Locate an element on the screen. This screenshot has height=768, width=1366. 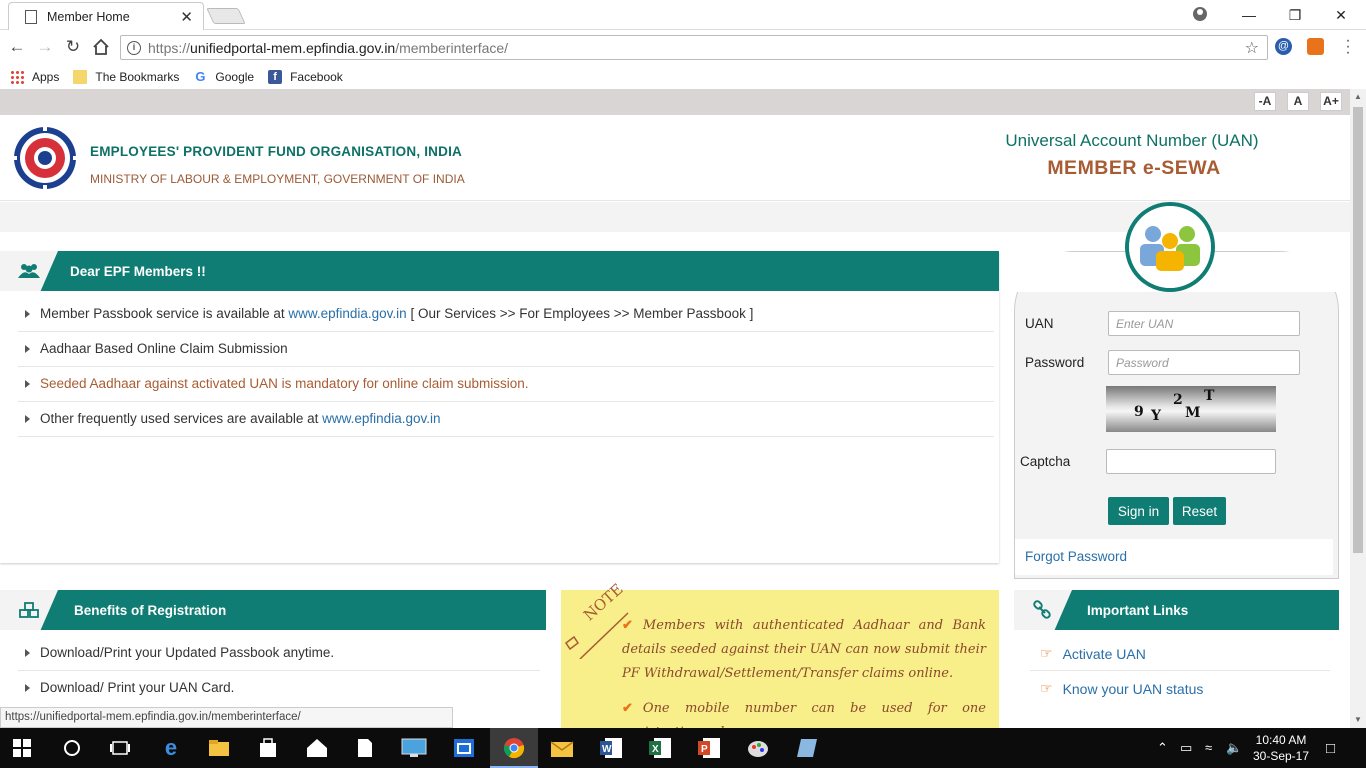
esewa-title: MEMBER e-SEWA is located at coordinates (1134, 168).